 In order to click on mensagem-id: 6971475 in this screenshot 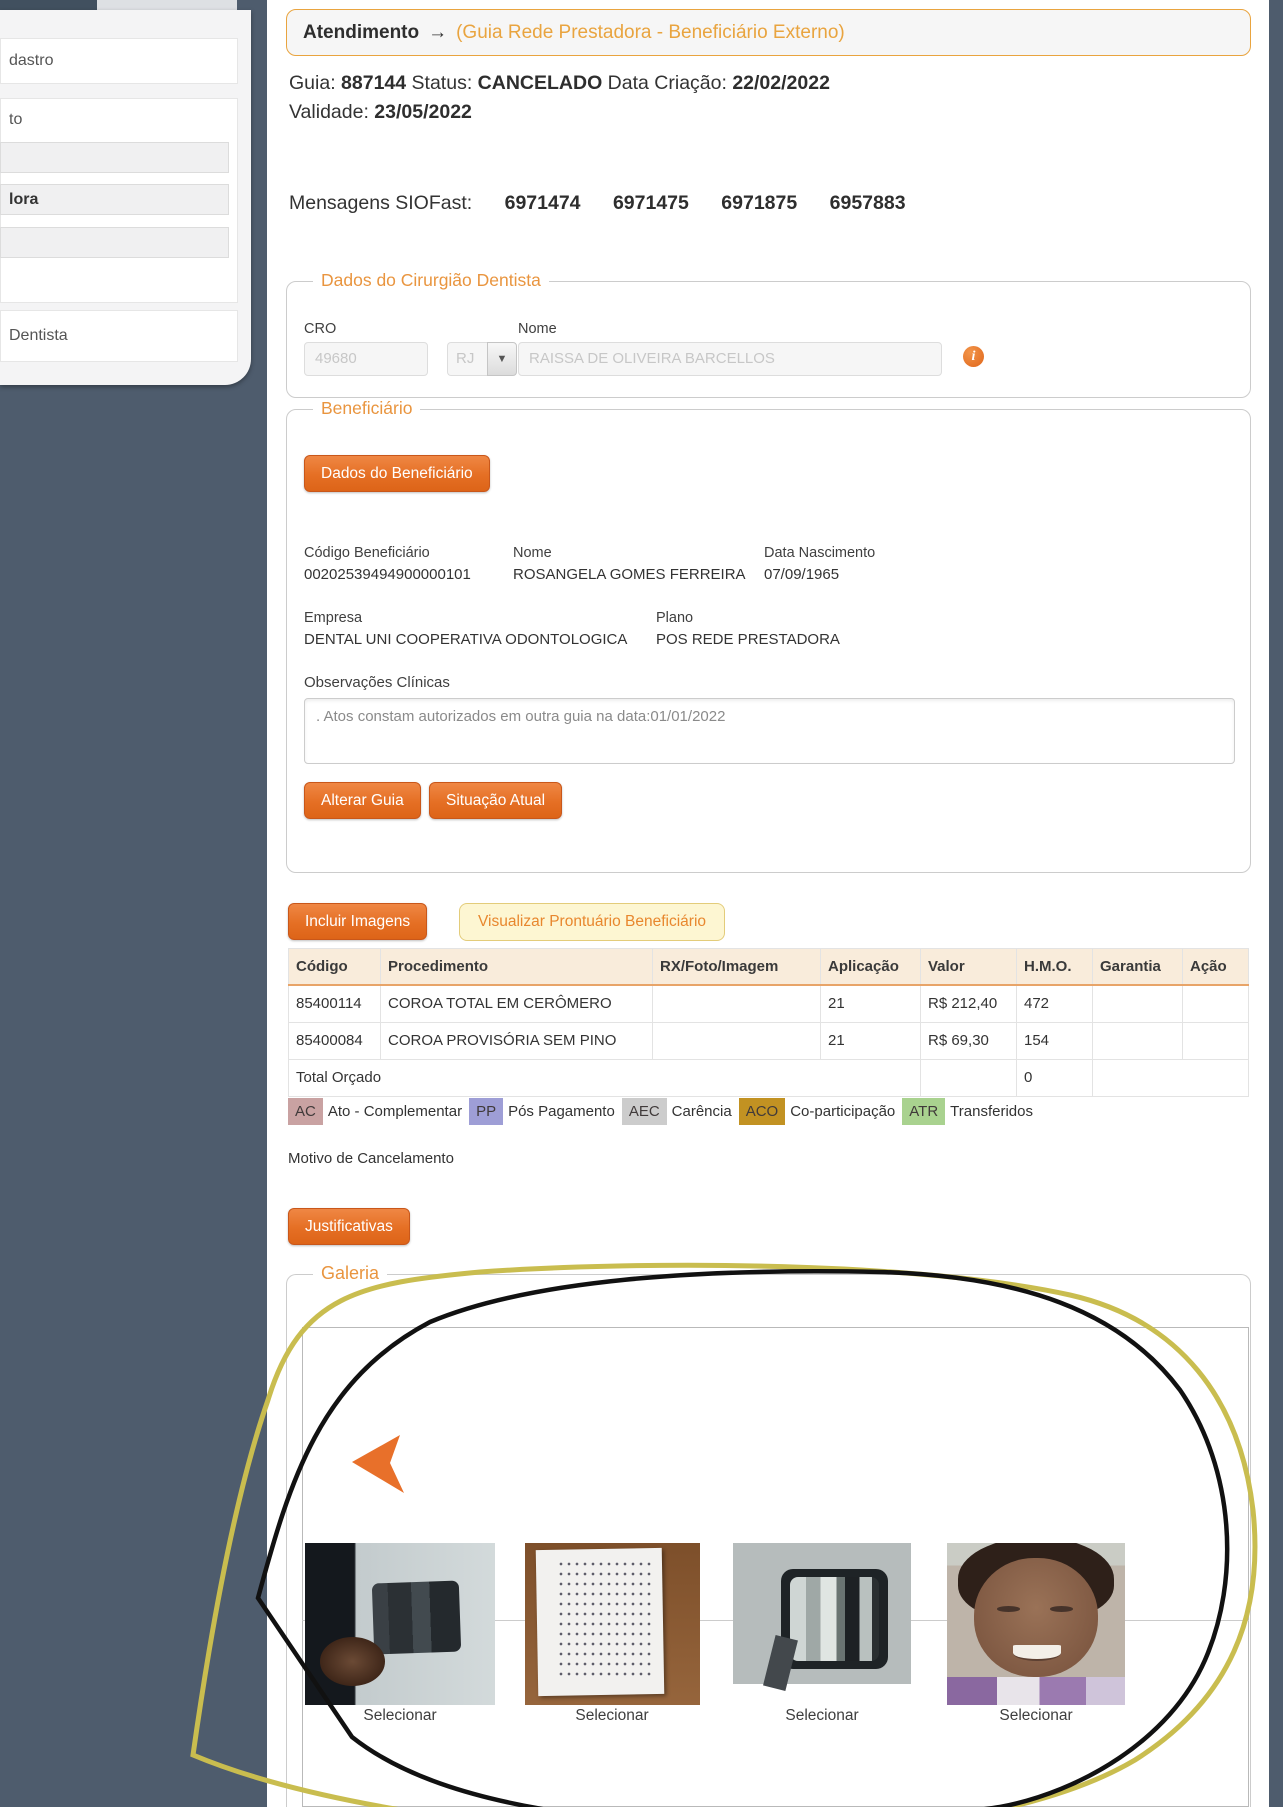, I will do `click(650, 203)`.